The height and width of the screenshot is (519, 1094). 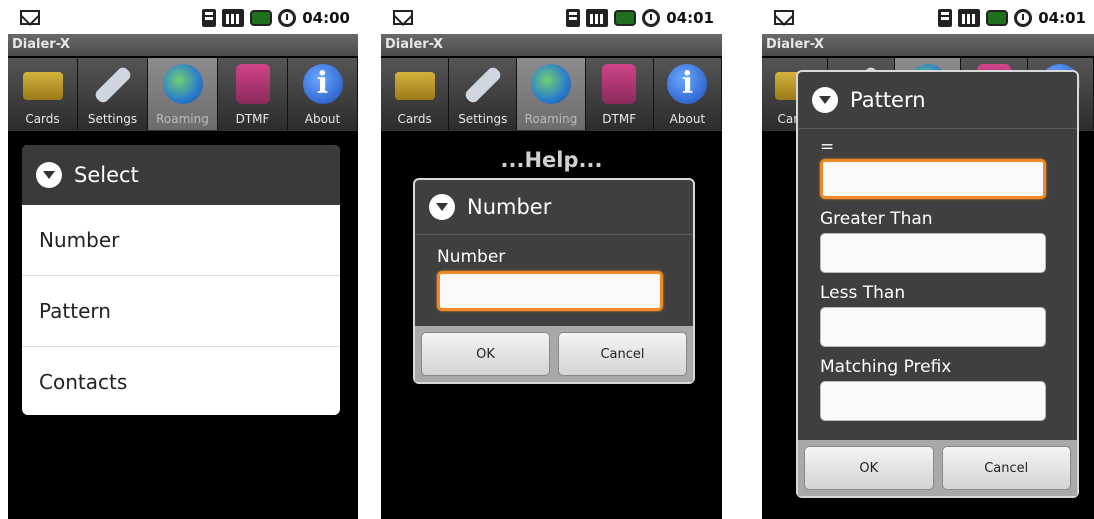 I want to click on dialog-title: Number, so click(x=509, y=207).